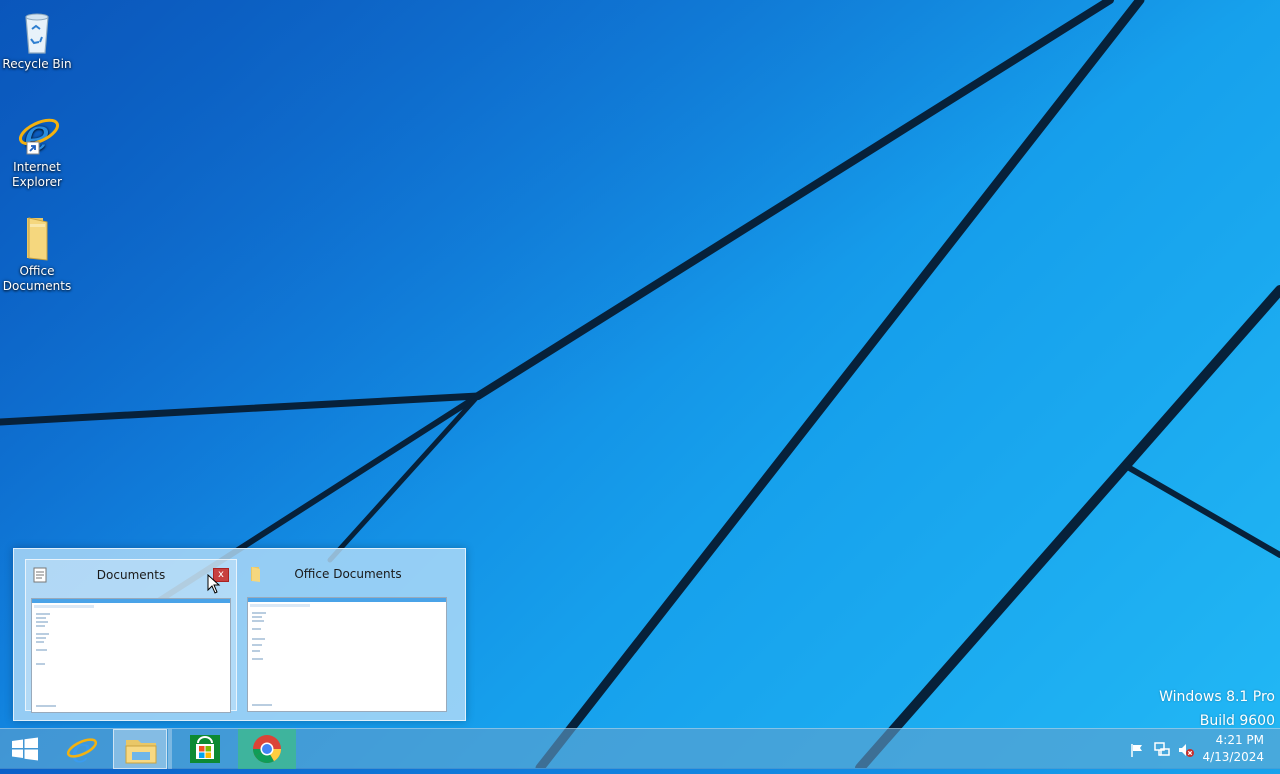  I want to click on taskbar-store, so click(205, 749).